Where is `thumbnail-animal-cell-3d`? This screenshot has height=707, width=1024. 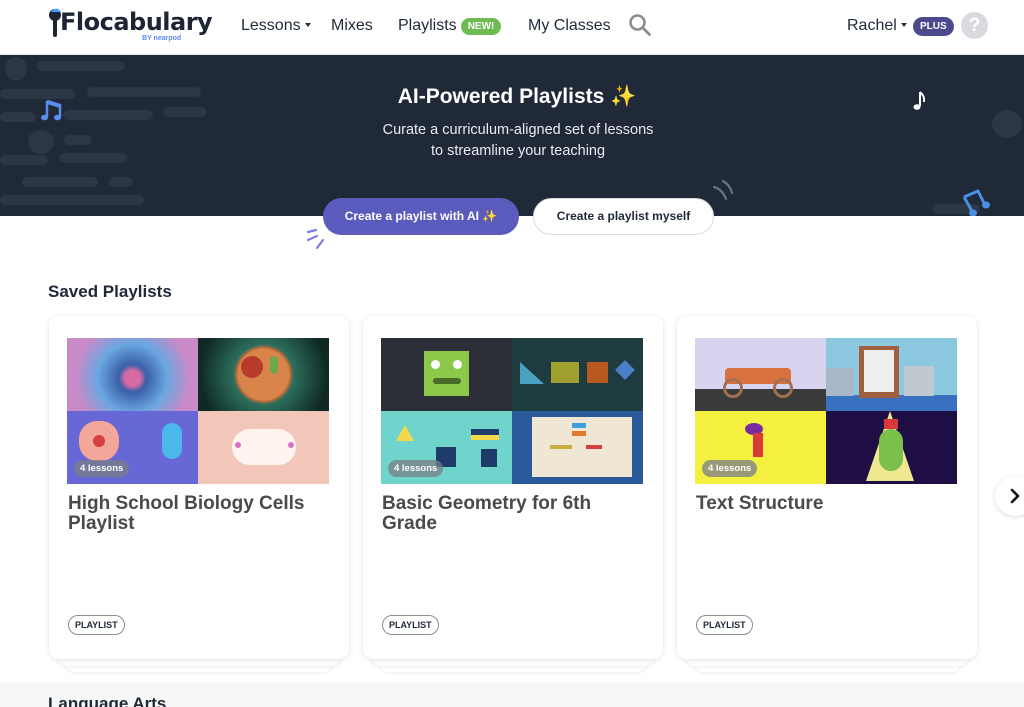
thumbnail-animal-cell-3d is located at coordinates (132, 374).